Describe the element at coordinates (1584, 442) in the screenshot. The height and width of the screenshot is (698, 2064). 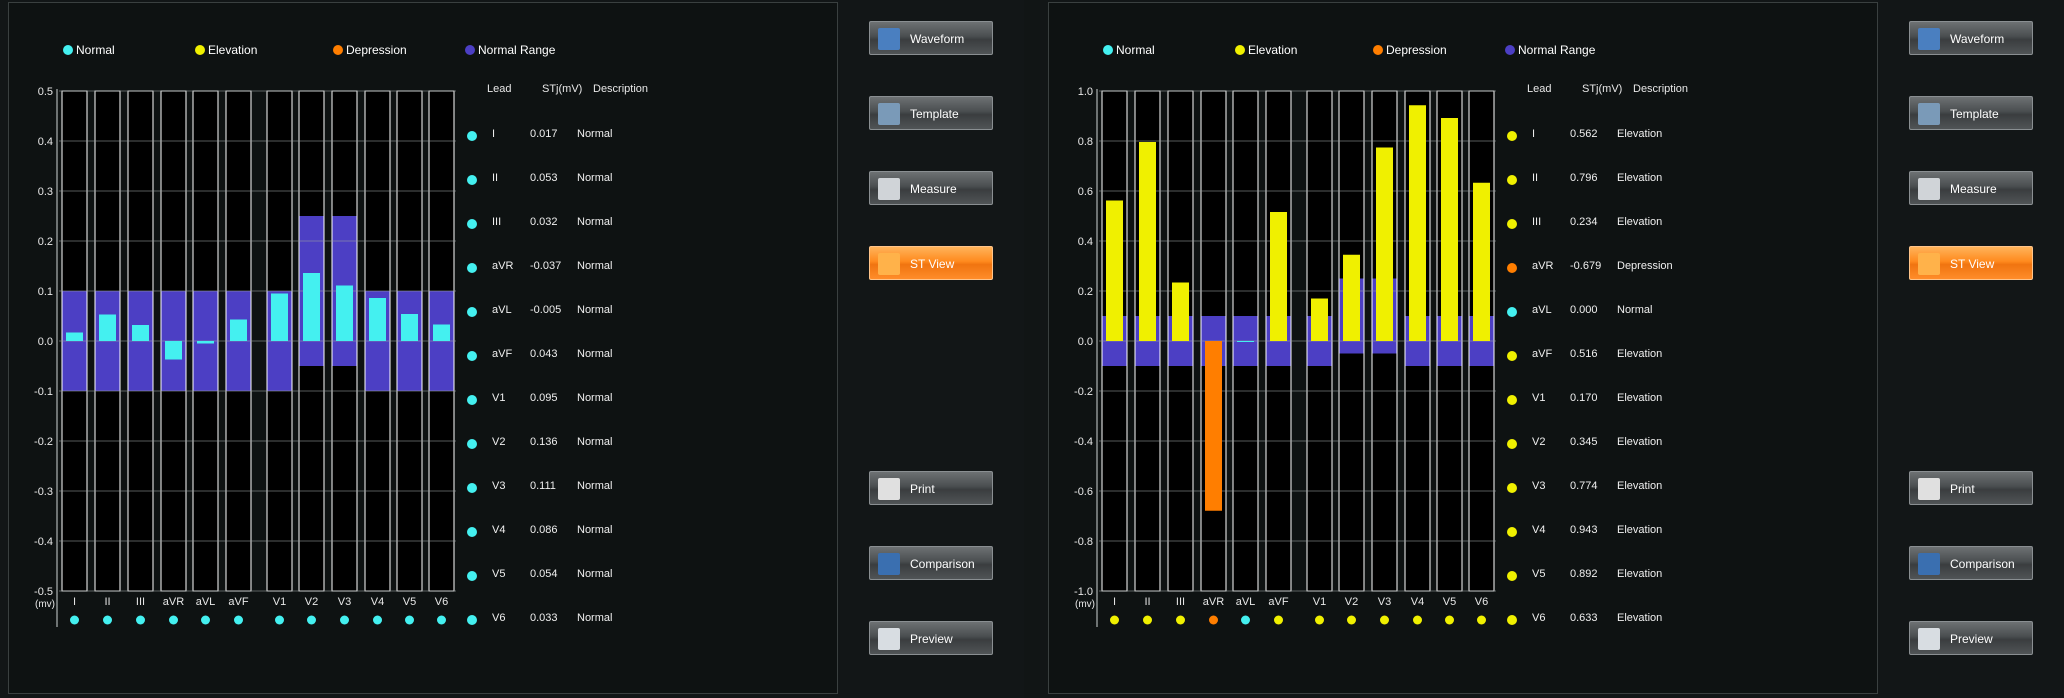
I see `row-stj-value: 0.345` at that location.